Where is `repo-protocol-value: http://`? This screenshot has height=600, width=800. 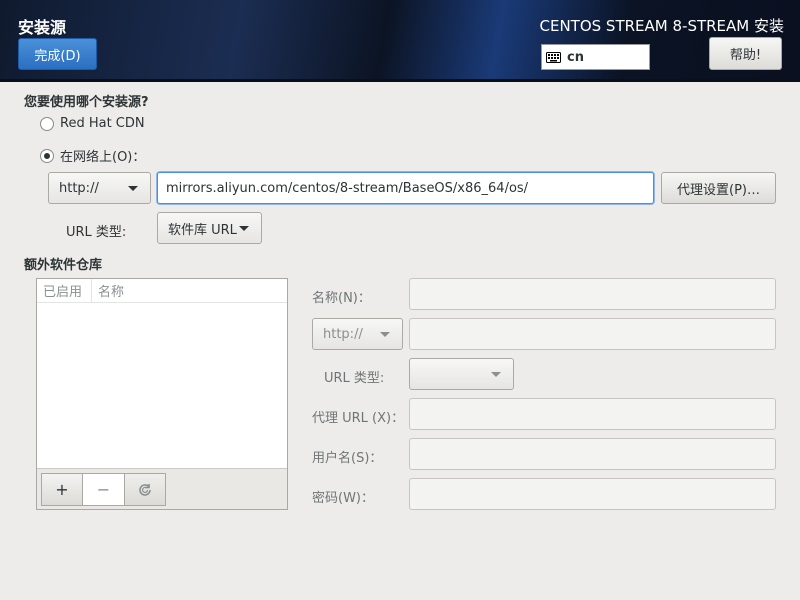 repo-protocol-value: http:// is located at coordinates (343, 334).